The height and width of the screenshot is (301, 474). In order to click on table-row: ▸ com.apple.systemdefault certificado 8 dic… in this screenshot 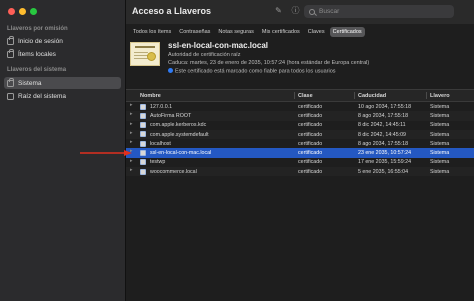, I will do `click(300, 134)`.